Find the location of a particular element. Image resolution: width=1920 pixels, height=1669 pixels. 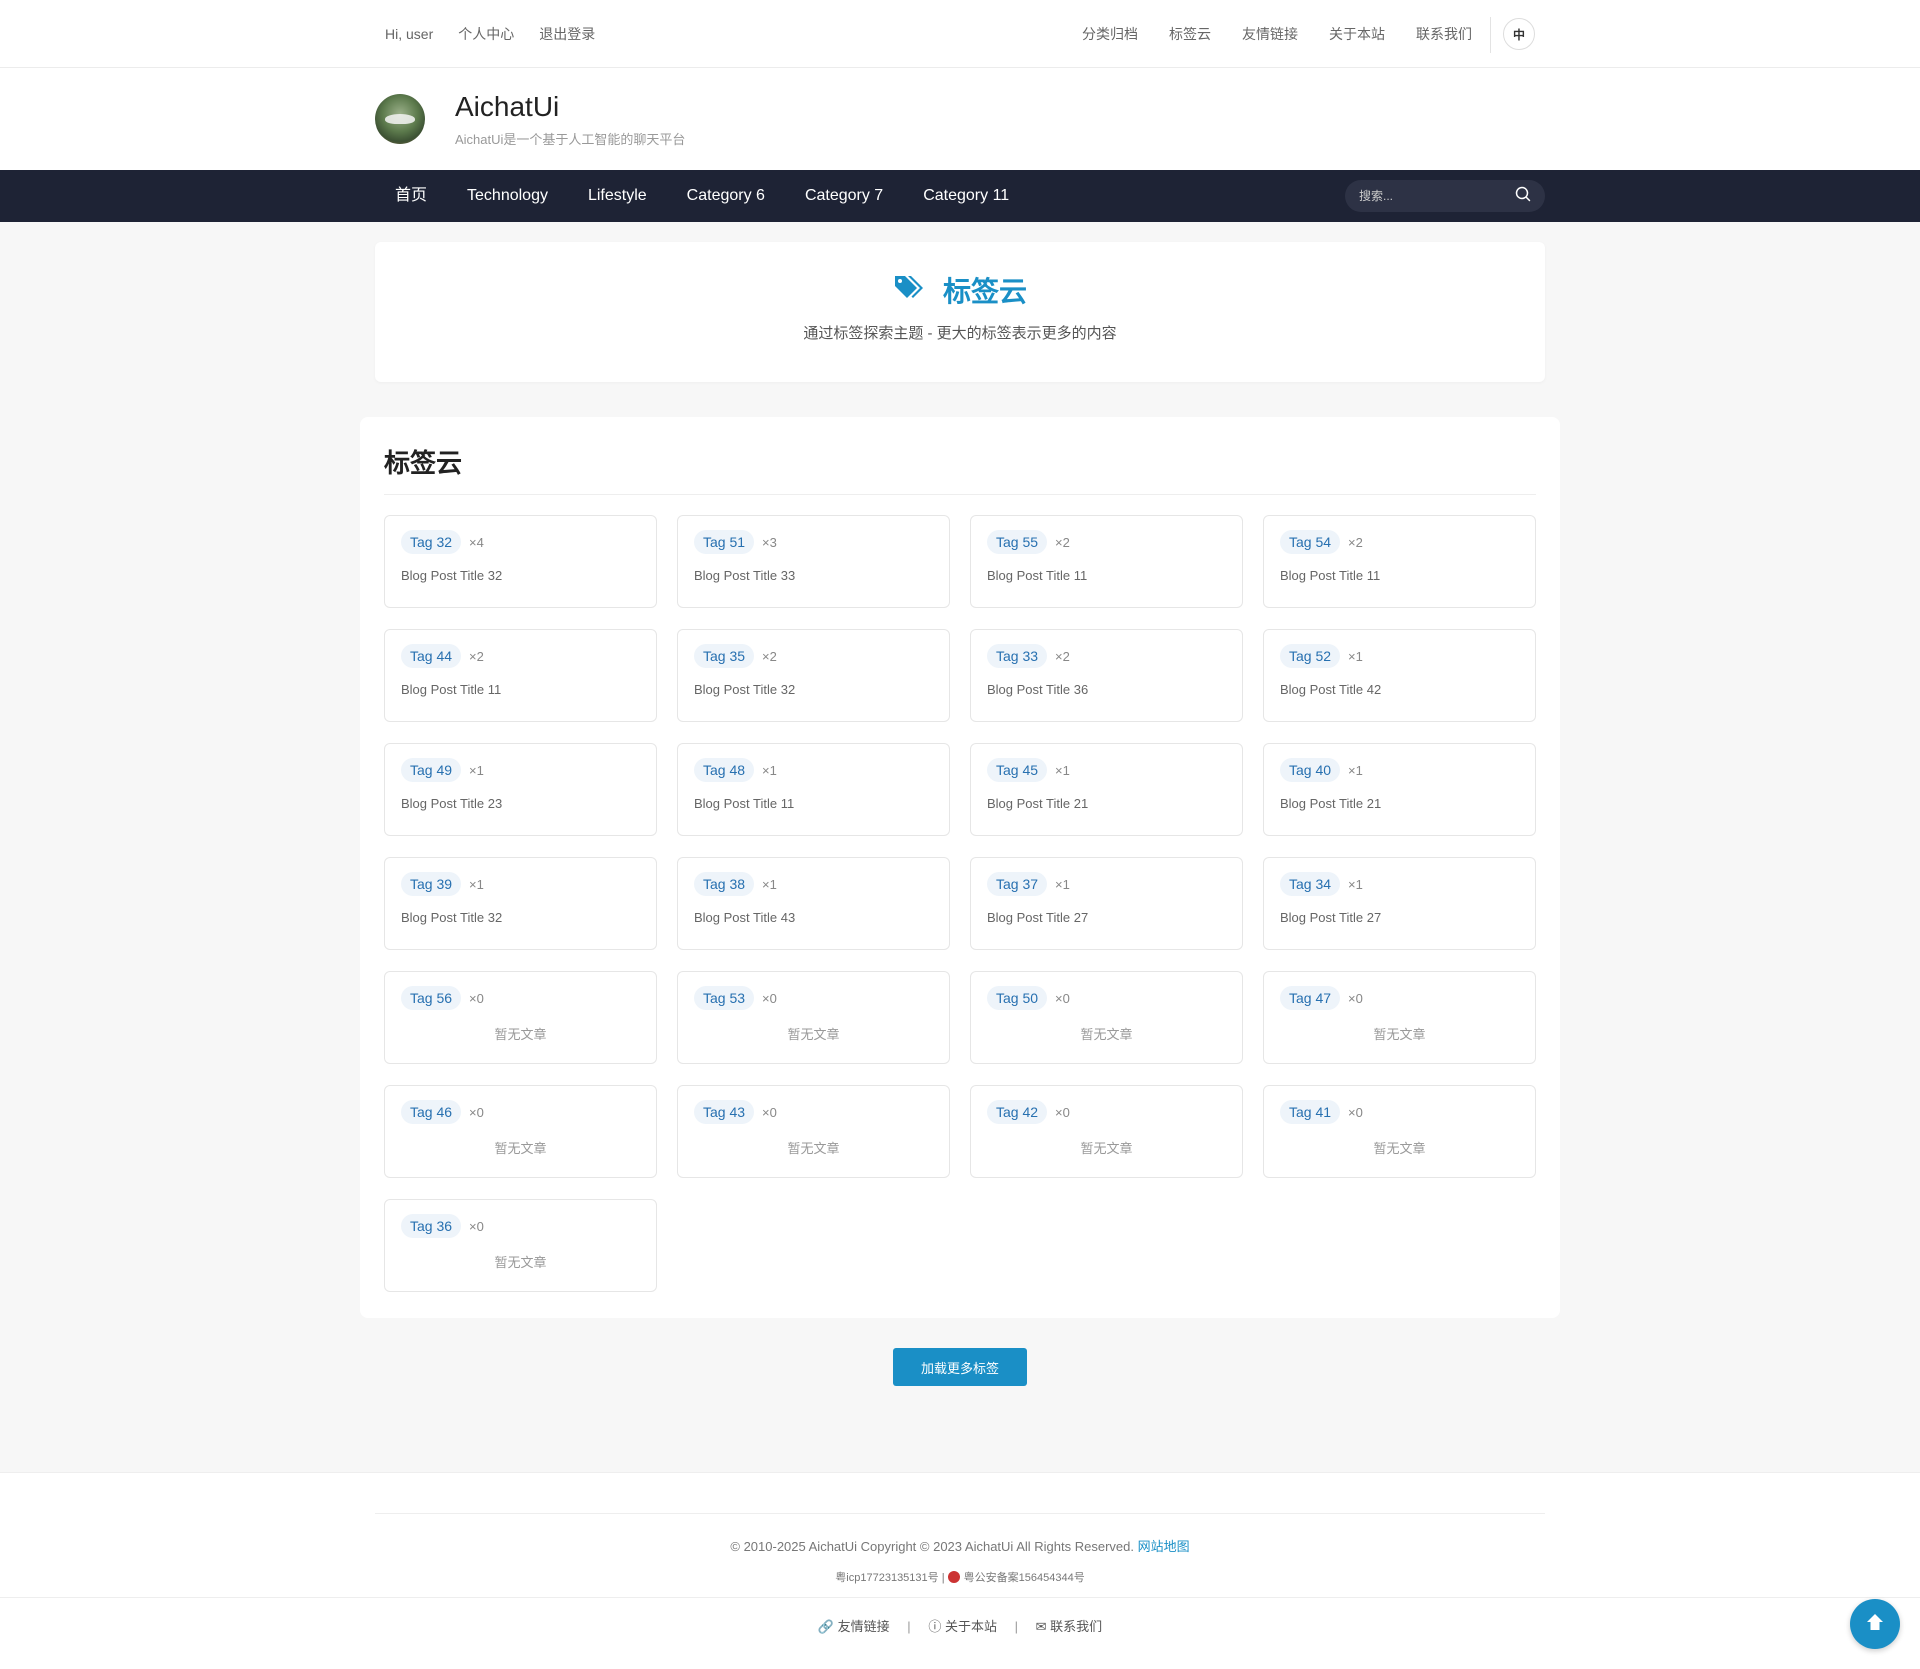

search-input is located at coordinates (1434, 196).